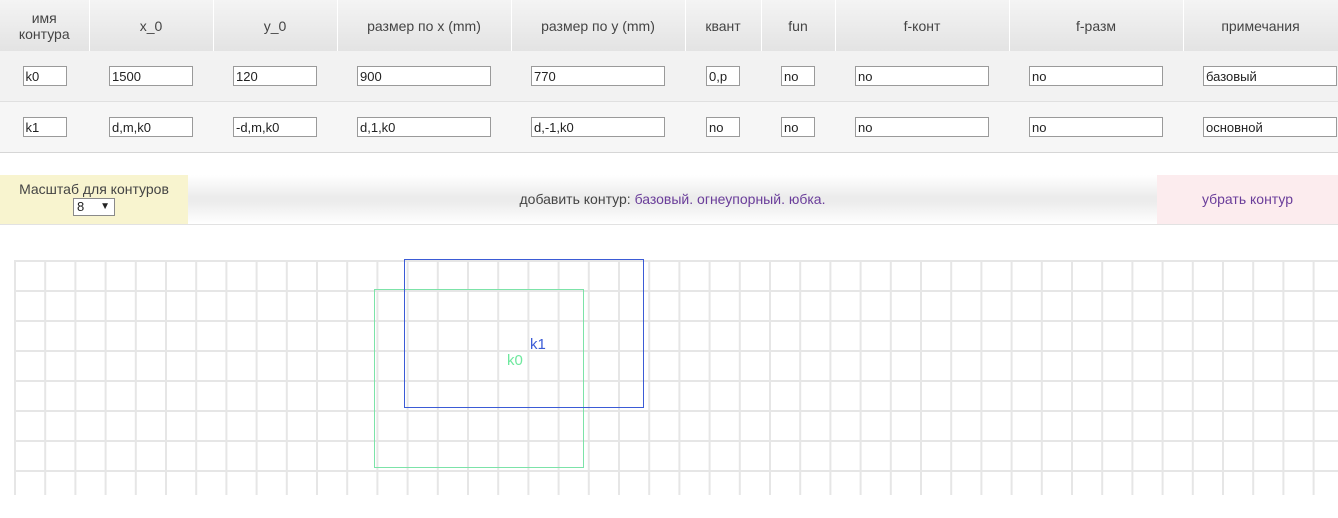  I want to click on scale-value: 8, so click(81, 206).